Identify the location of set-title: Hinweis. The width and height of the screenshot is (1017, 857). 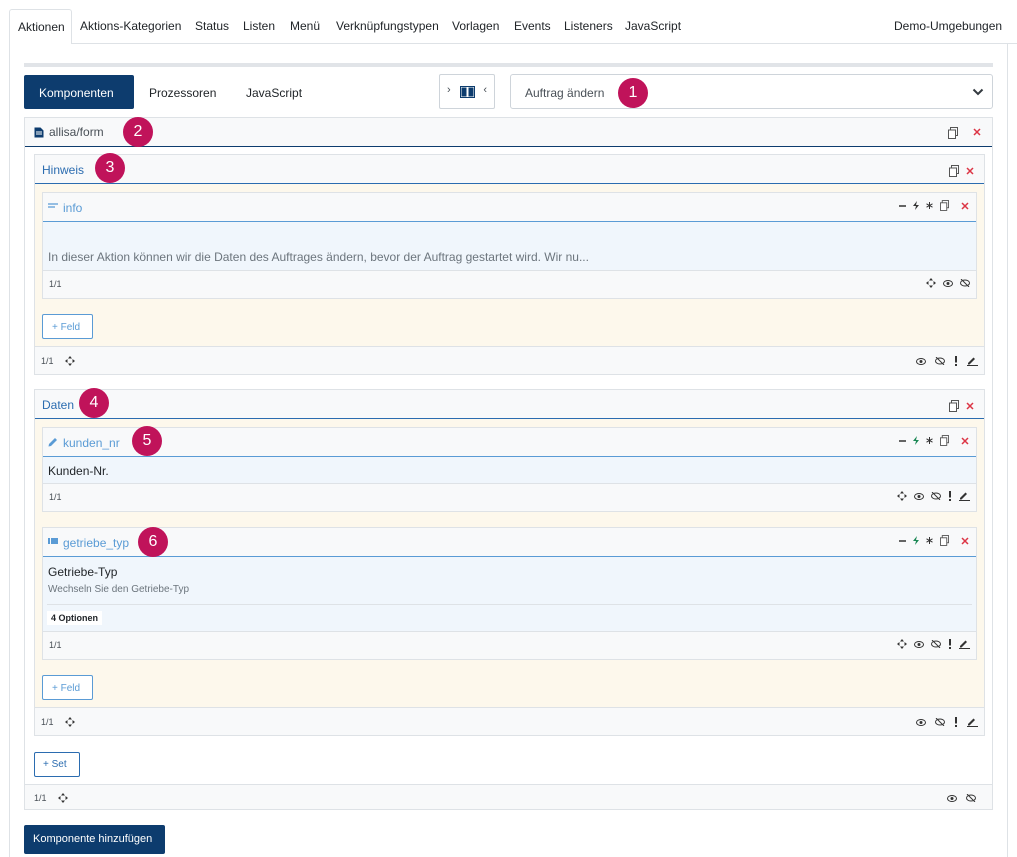
(63, 170).